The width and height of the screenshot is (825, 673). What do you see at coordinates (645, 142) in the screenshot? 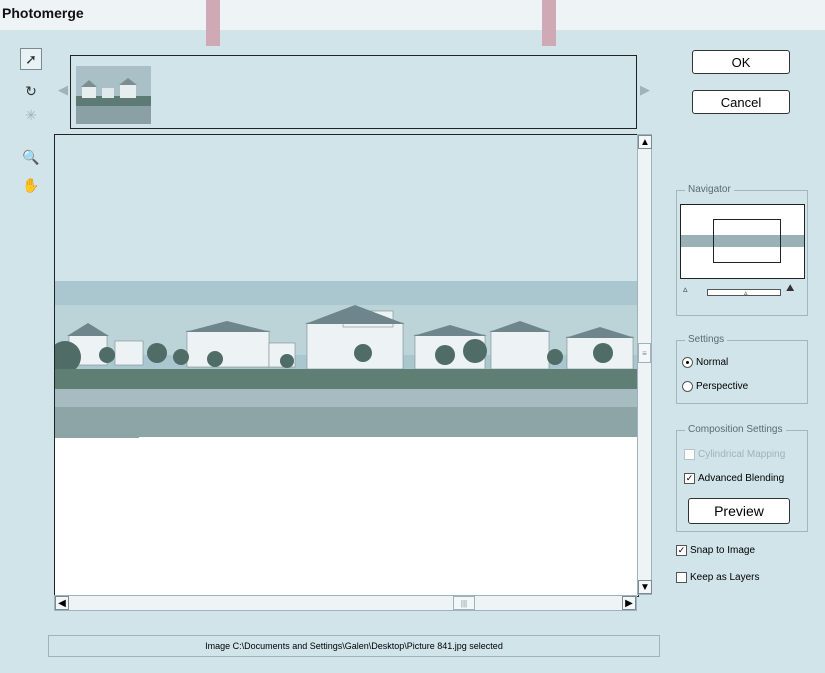
I see `scroll-up-button: ▲` at bounding box center [645, 142].